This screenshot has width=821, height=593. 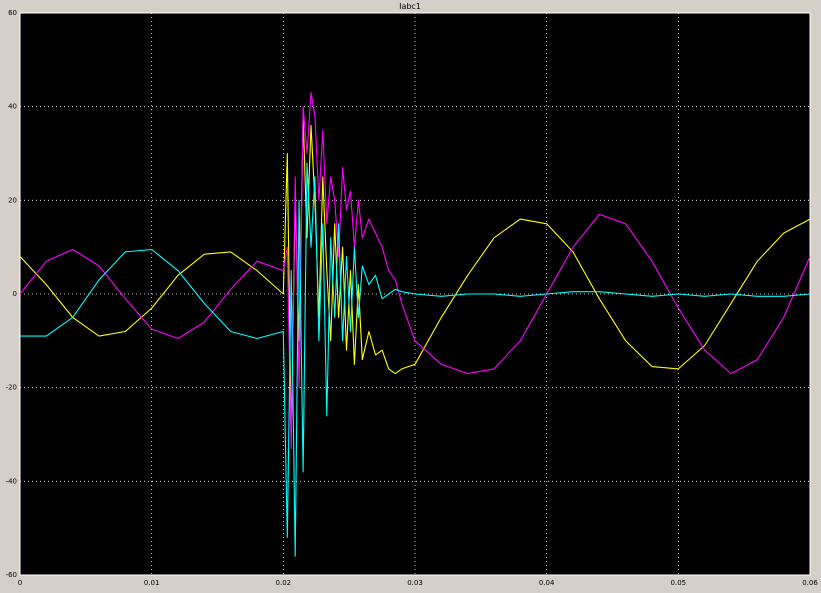 What do you see at coordinates (12, 107) in the screenshot?
I see `y-tick-label: 40` at bounding box center [12, 107].